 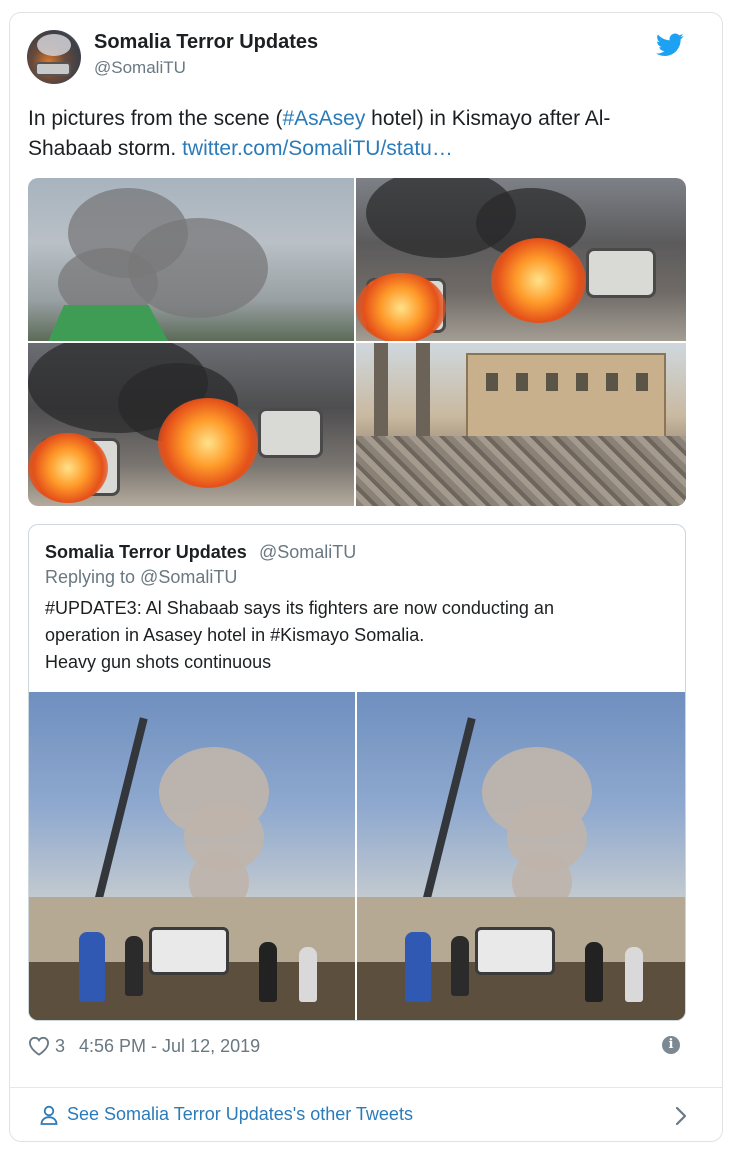 I want to click on photo-smoke-over-building, so click(x=191, y=259).